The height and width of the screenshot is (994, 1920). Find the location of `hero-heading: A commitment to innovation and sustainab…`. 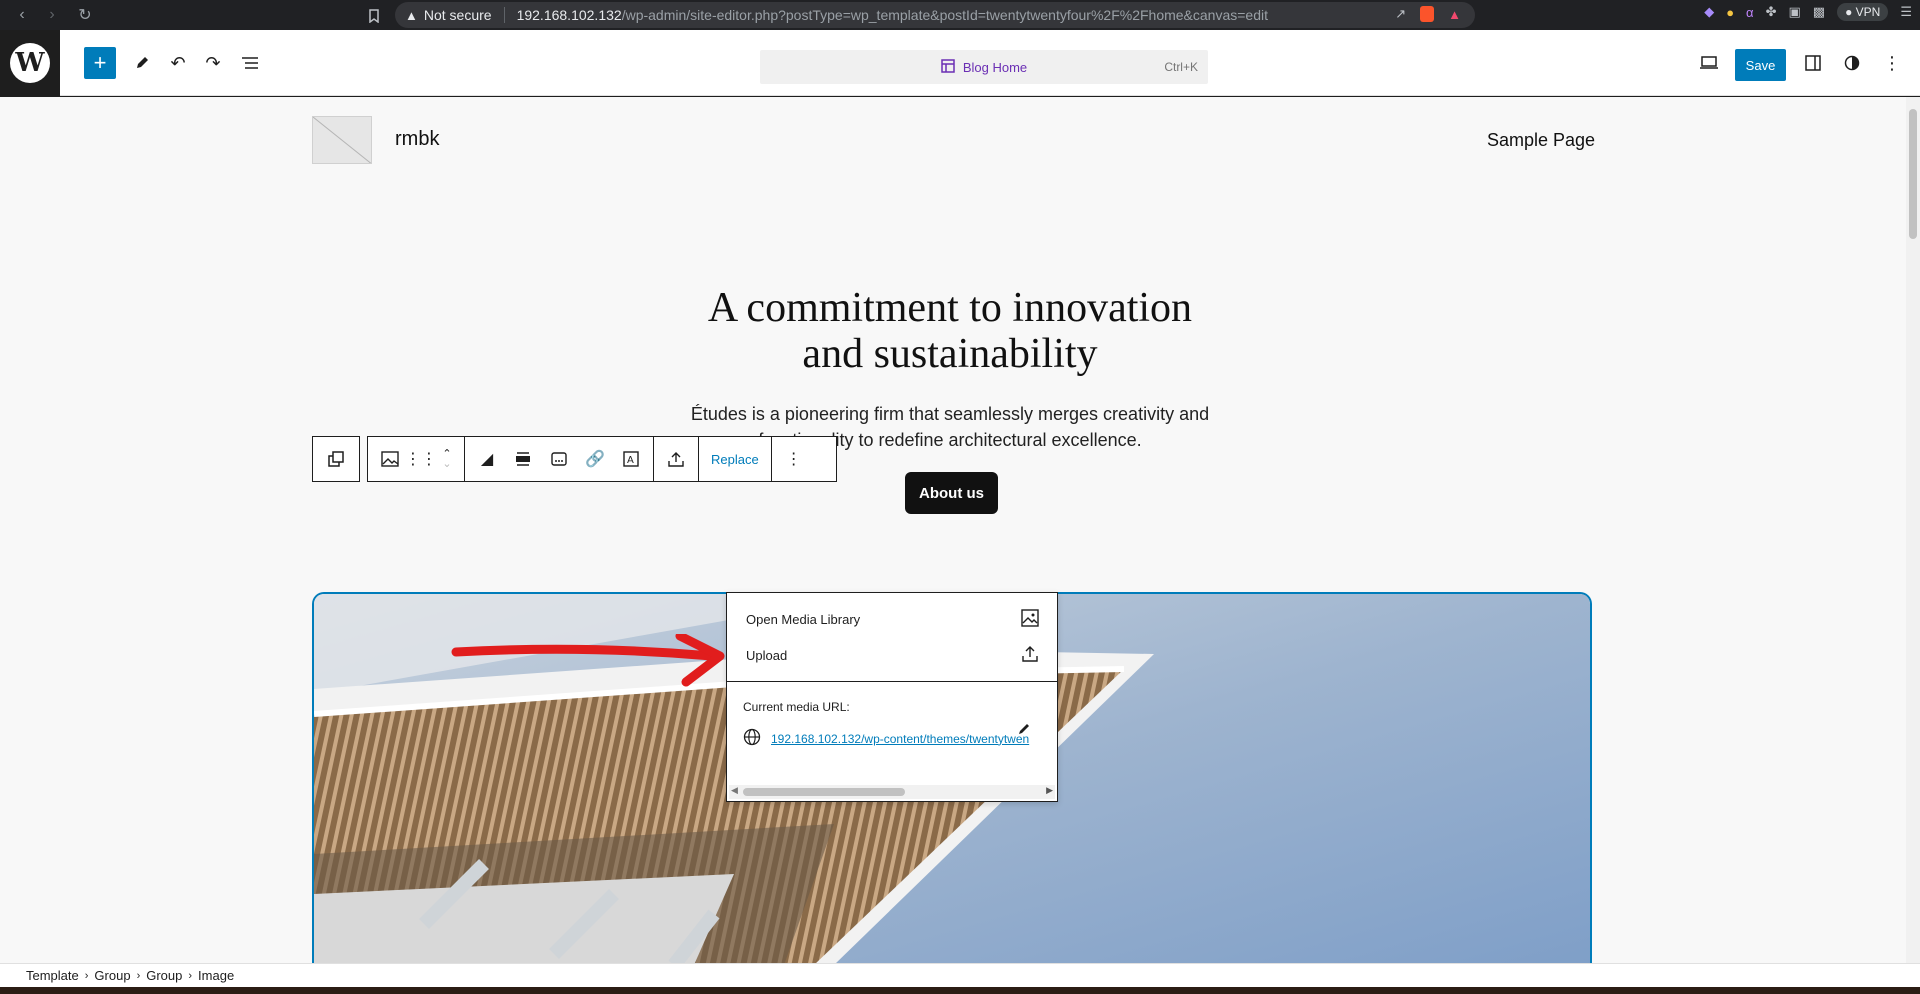

hero-heading: A commitment to innovation and sustainab… is located at coordinates (950, 331).